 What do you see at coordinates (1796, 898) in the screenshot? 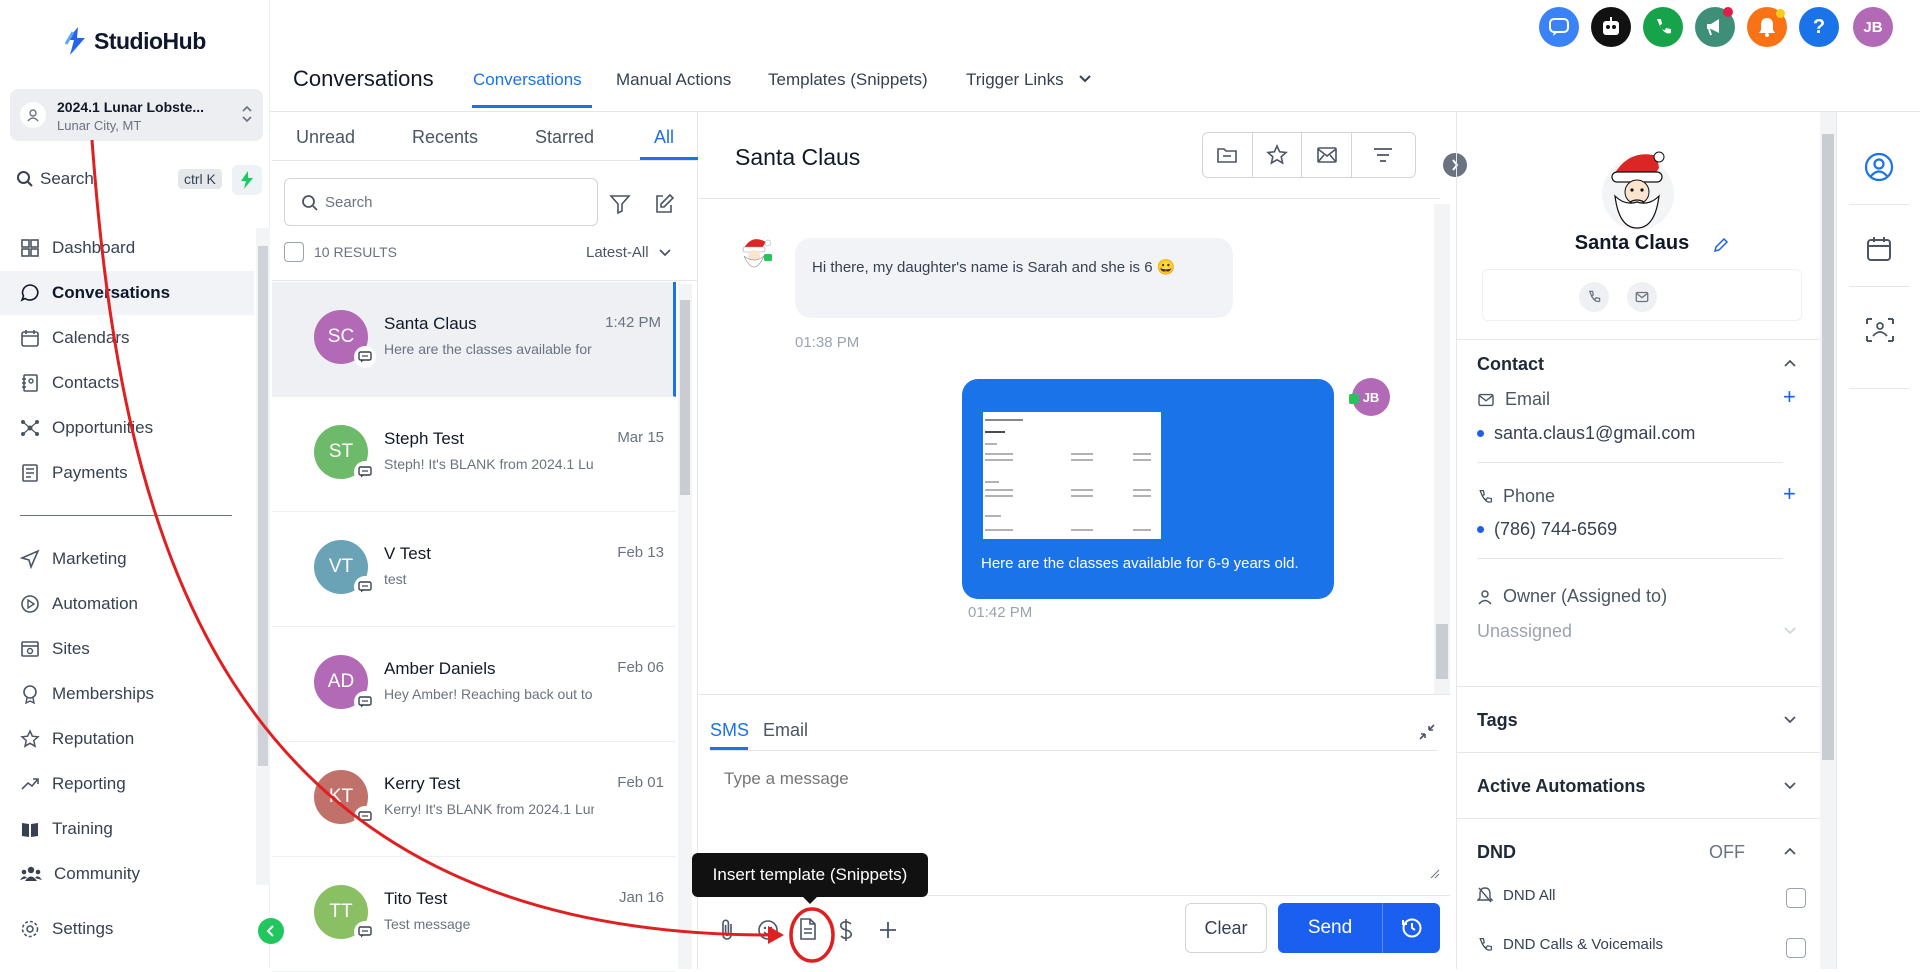
I see `dnd-all-checkbox` at bounding box center [1796, 898].